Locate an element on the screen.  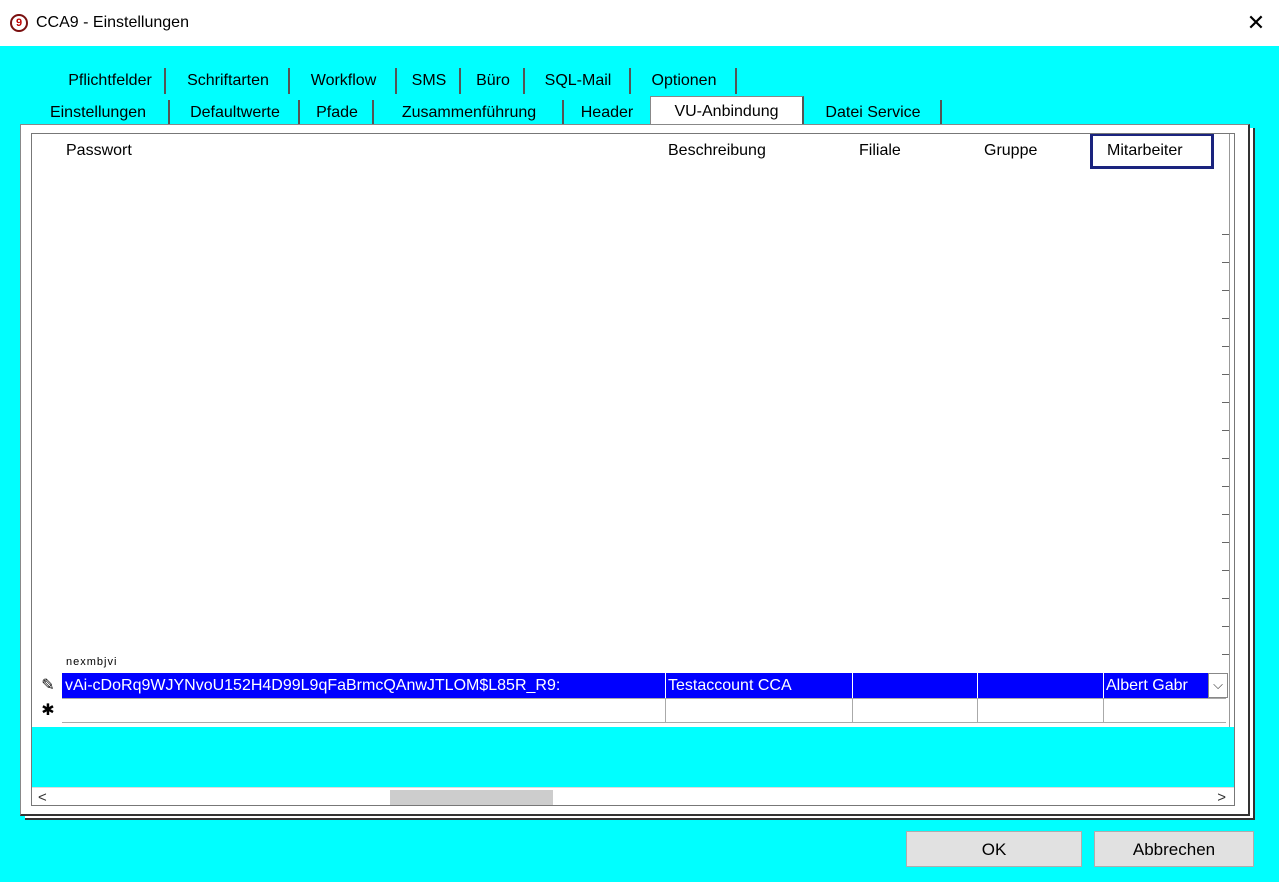
tab-sms: SMS is located at coordinates (430, 81).